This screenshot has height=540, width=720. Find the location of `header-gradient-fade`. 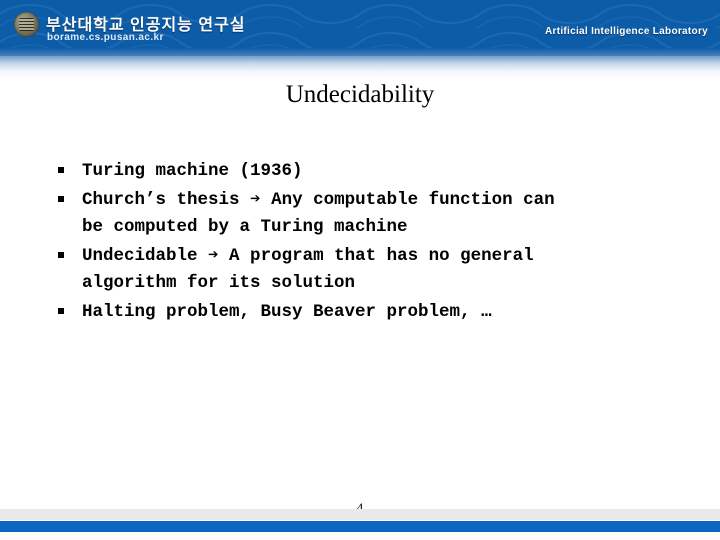

header-gradient-fade is located at coordinates (360, 64).